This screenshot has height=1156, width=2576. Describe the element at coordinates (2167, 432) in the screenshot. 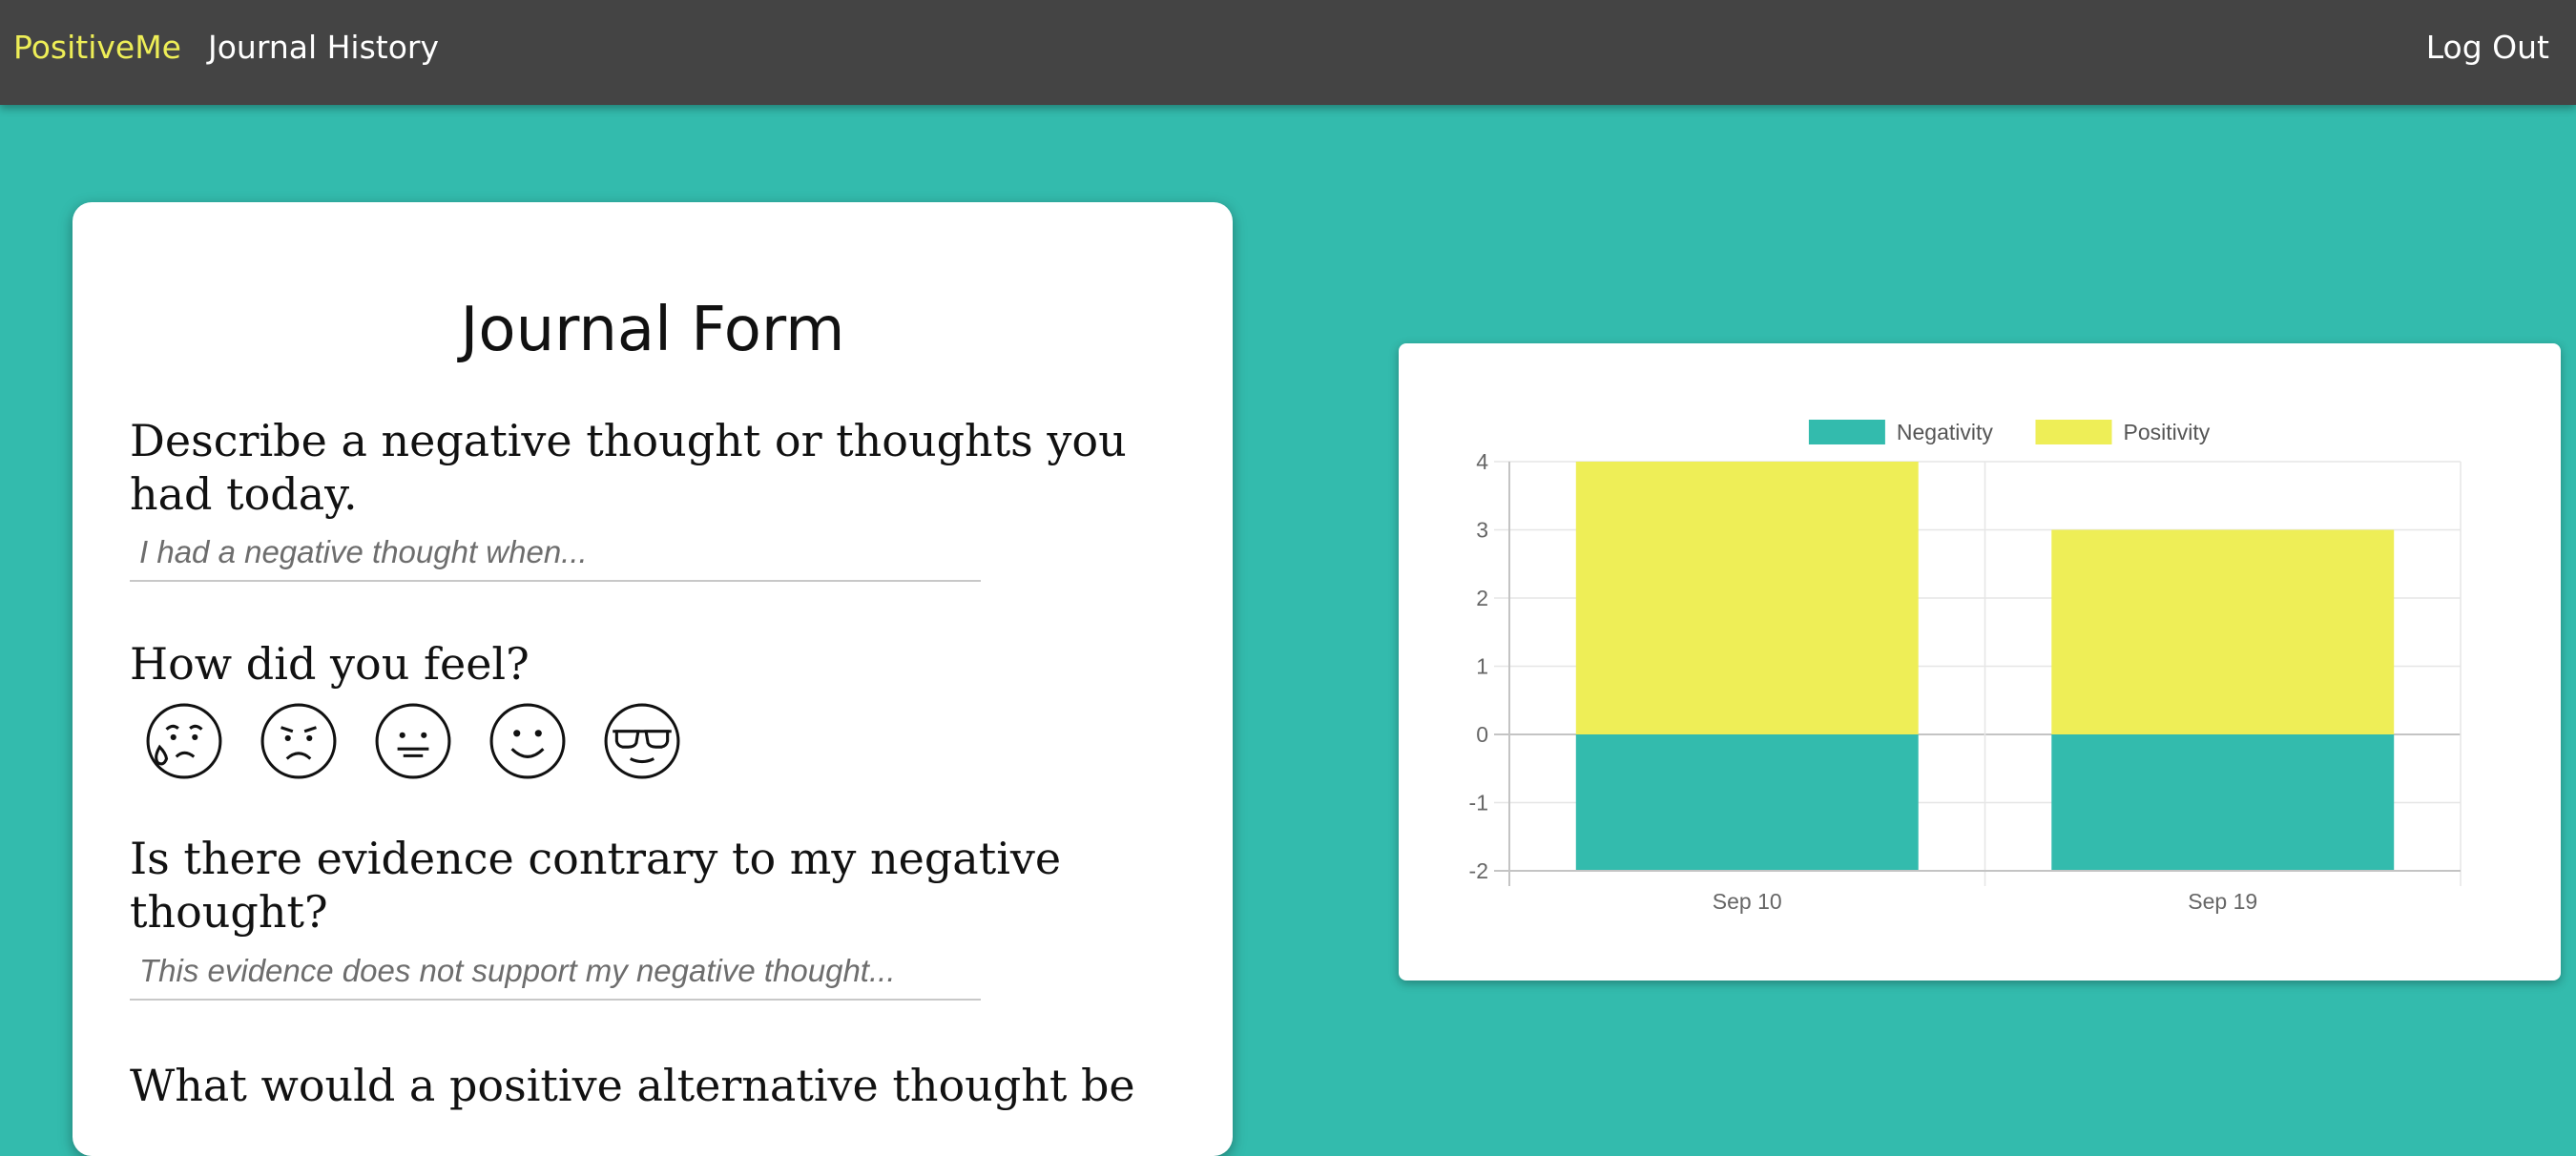

I see `legend-label-positivity: Positivity` at that location.